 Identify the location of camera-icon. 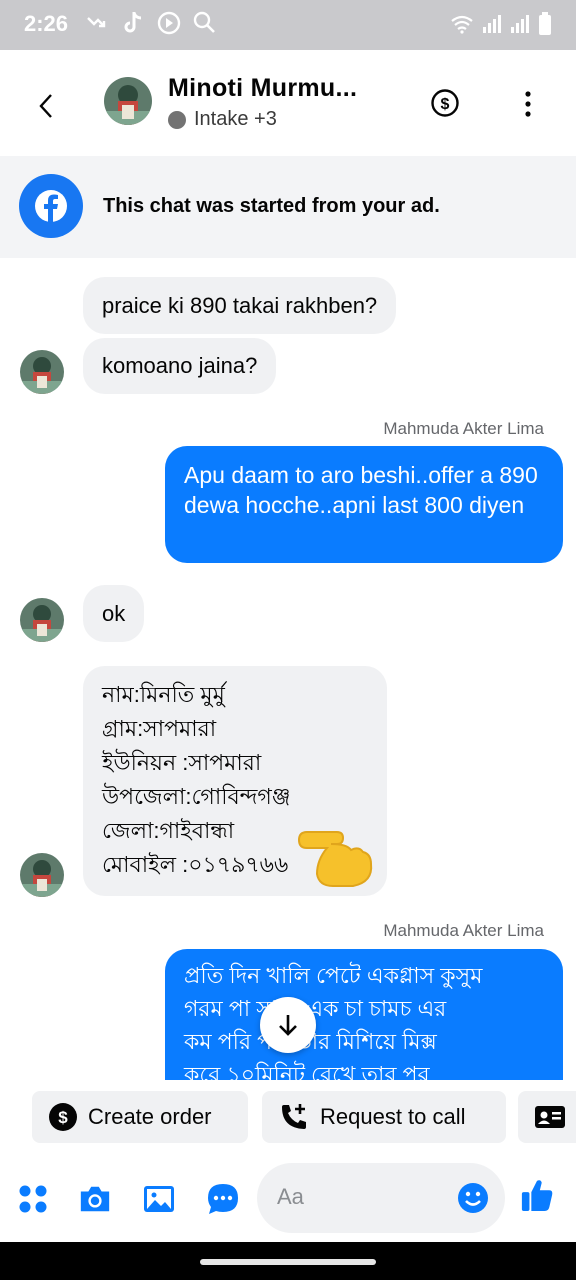
(95, 1199).